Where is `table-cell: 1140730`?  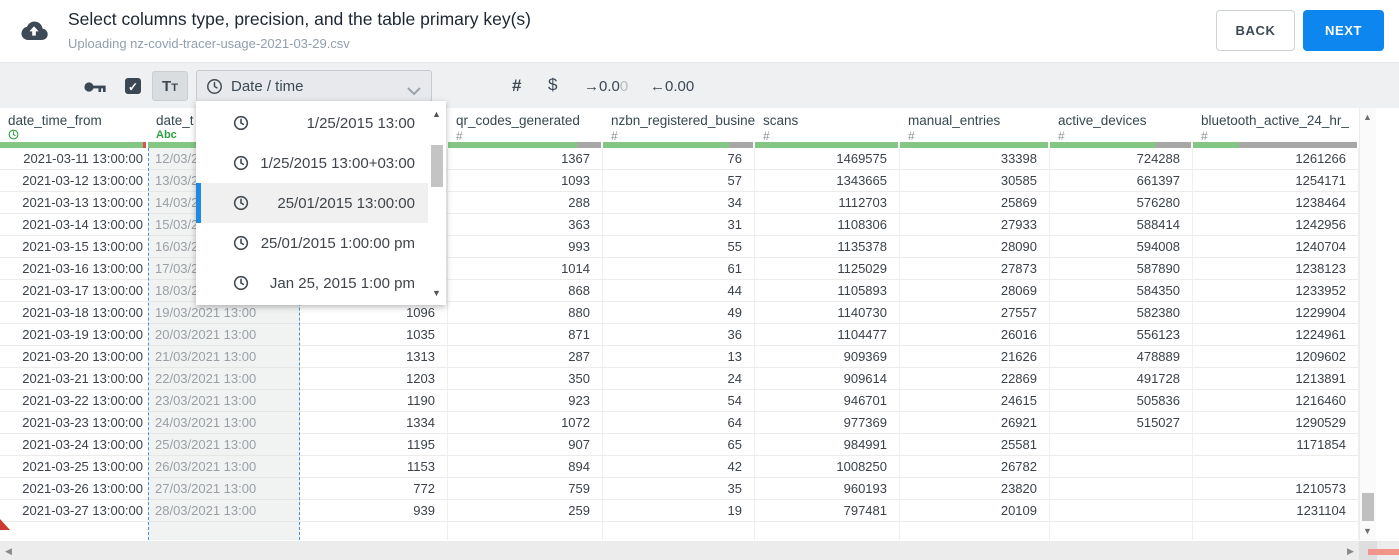
table-cell: 1140730 is located at coordinates (827, 313).